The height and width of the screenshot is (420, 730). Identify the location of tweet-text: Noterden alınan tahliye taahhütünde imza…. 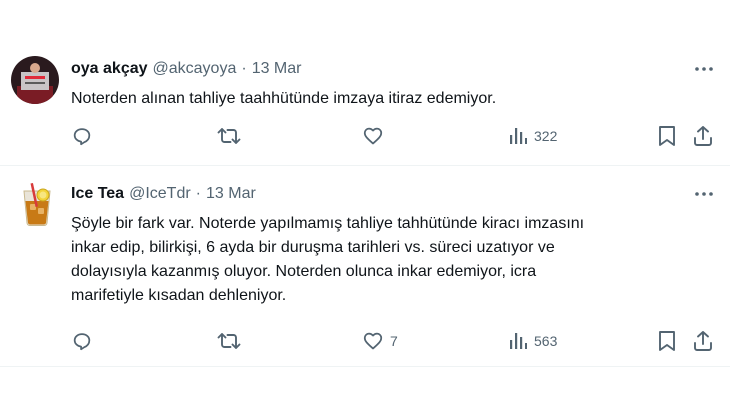
(284, 98).